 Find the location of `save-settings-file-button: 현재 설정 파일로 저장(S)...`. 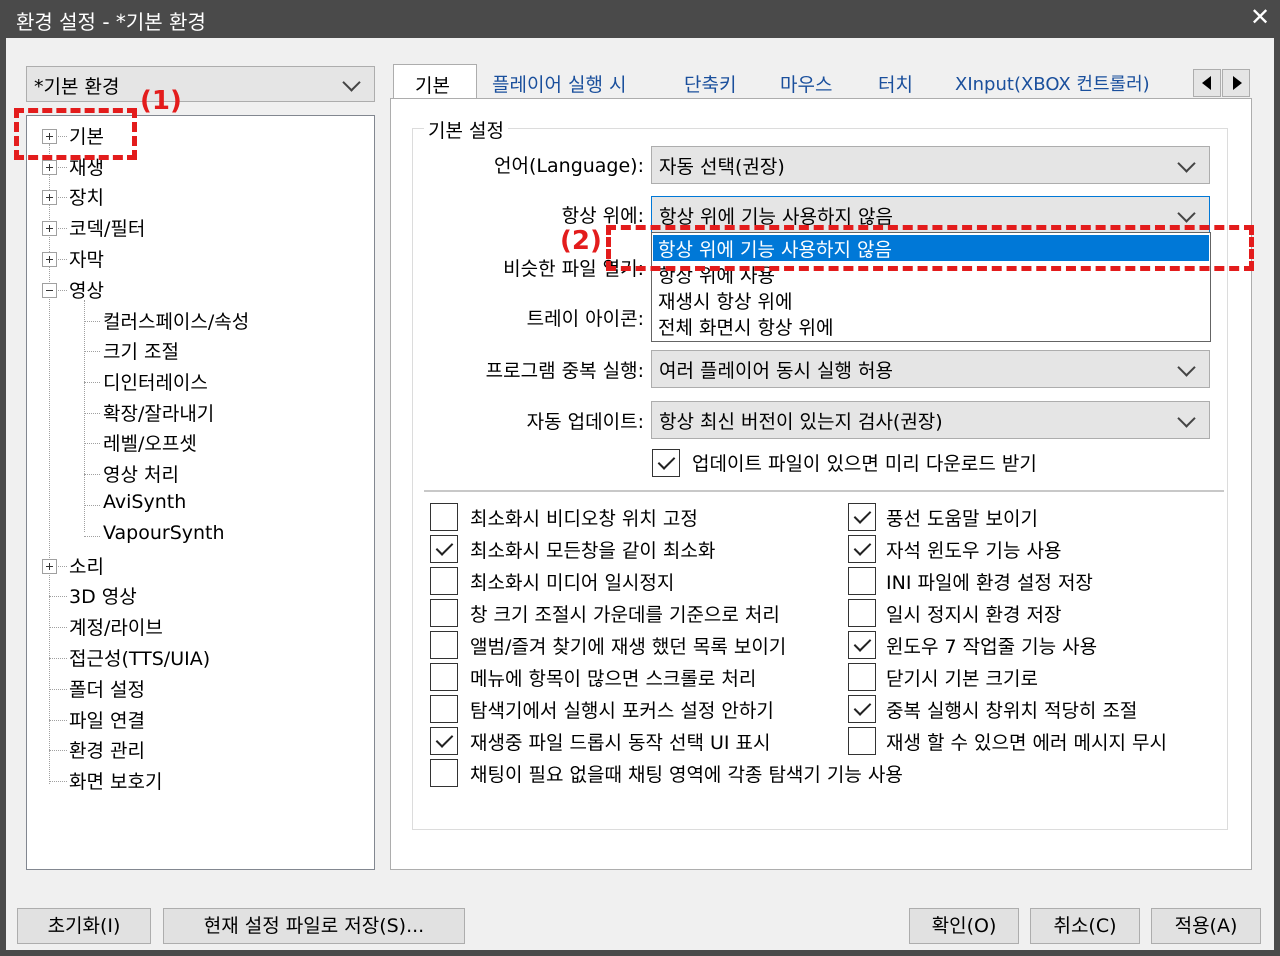

save-settings-file-button: 현재 설정 파일로 저장(S)... is located at coordinates (314, 926).